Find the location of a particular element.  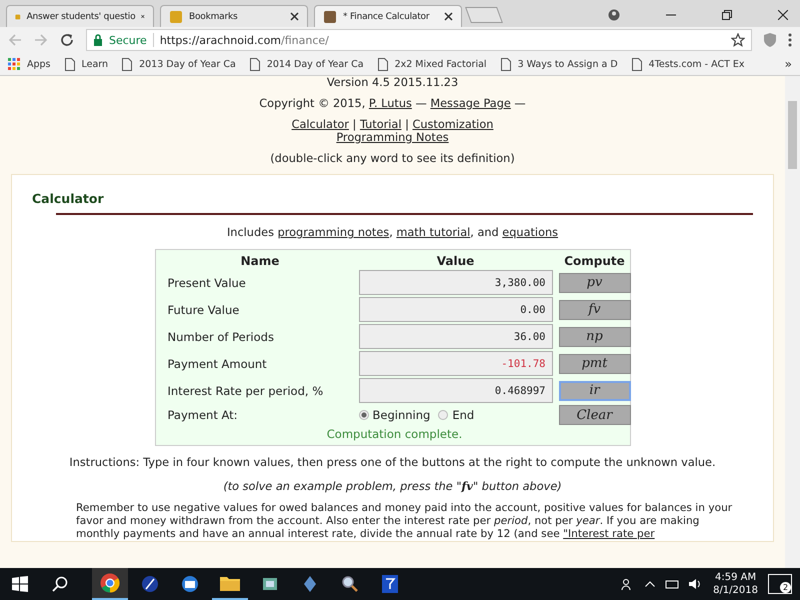

bookmark: 2x2 Mixed Factorial is located at coordinates (432, 64).